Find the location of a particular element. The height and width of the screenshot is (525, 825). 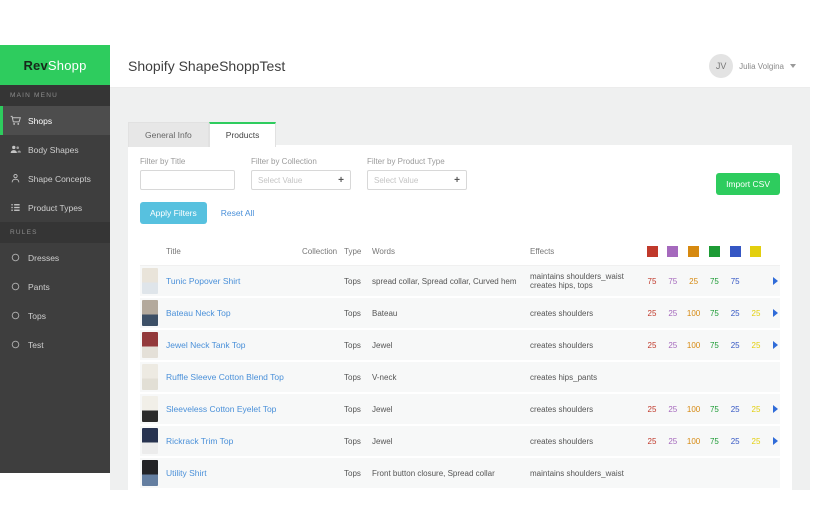

top-bar: Shopify ShapeShoppTest JV Julia Volgina is located at coordinates (460, 66).